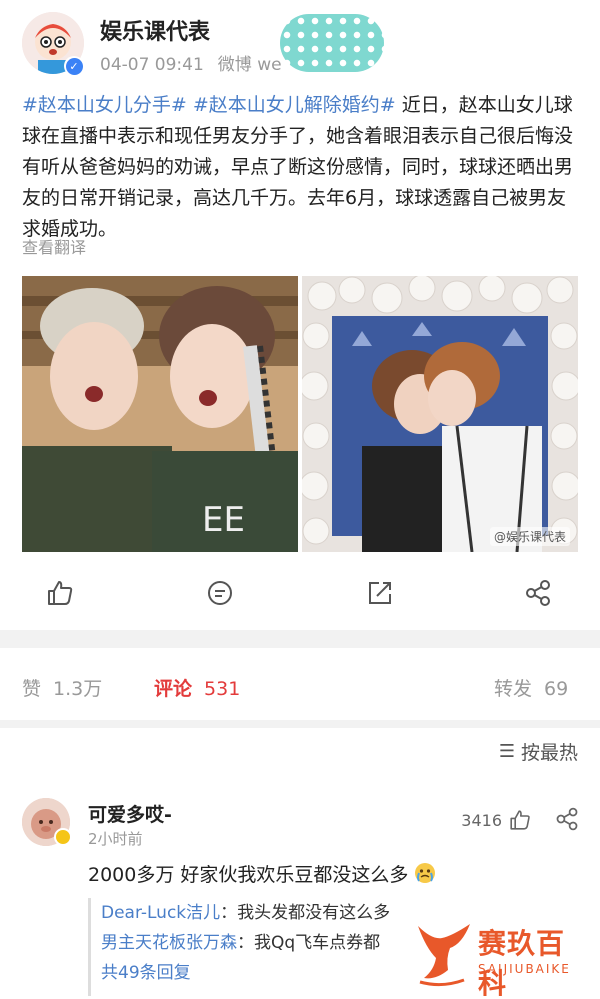 Image resolution: width=600 pixels, height=999 pixels. I want to click on whale-tail-logo-icon, so click(444, 955).